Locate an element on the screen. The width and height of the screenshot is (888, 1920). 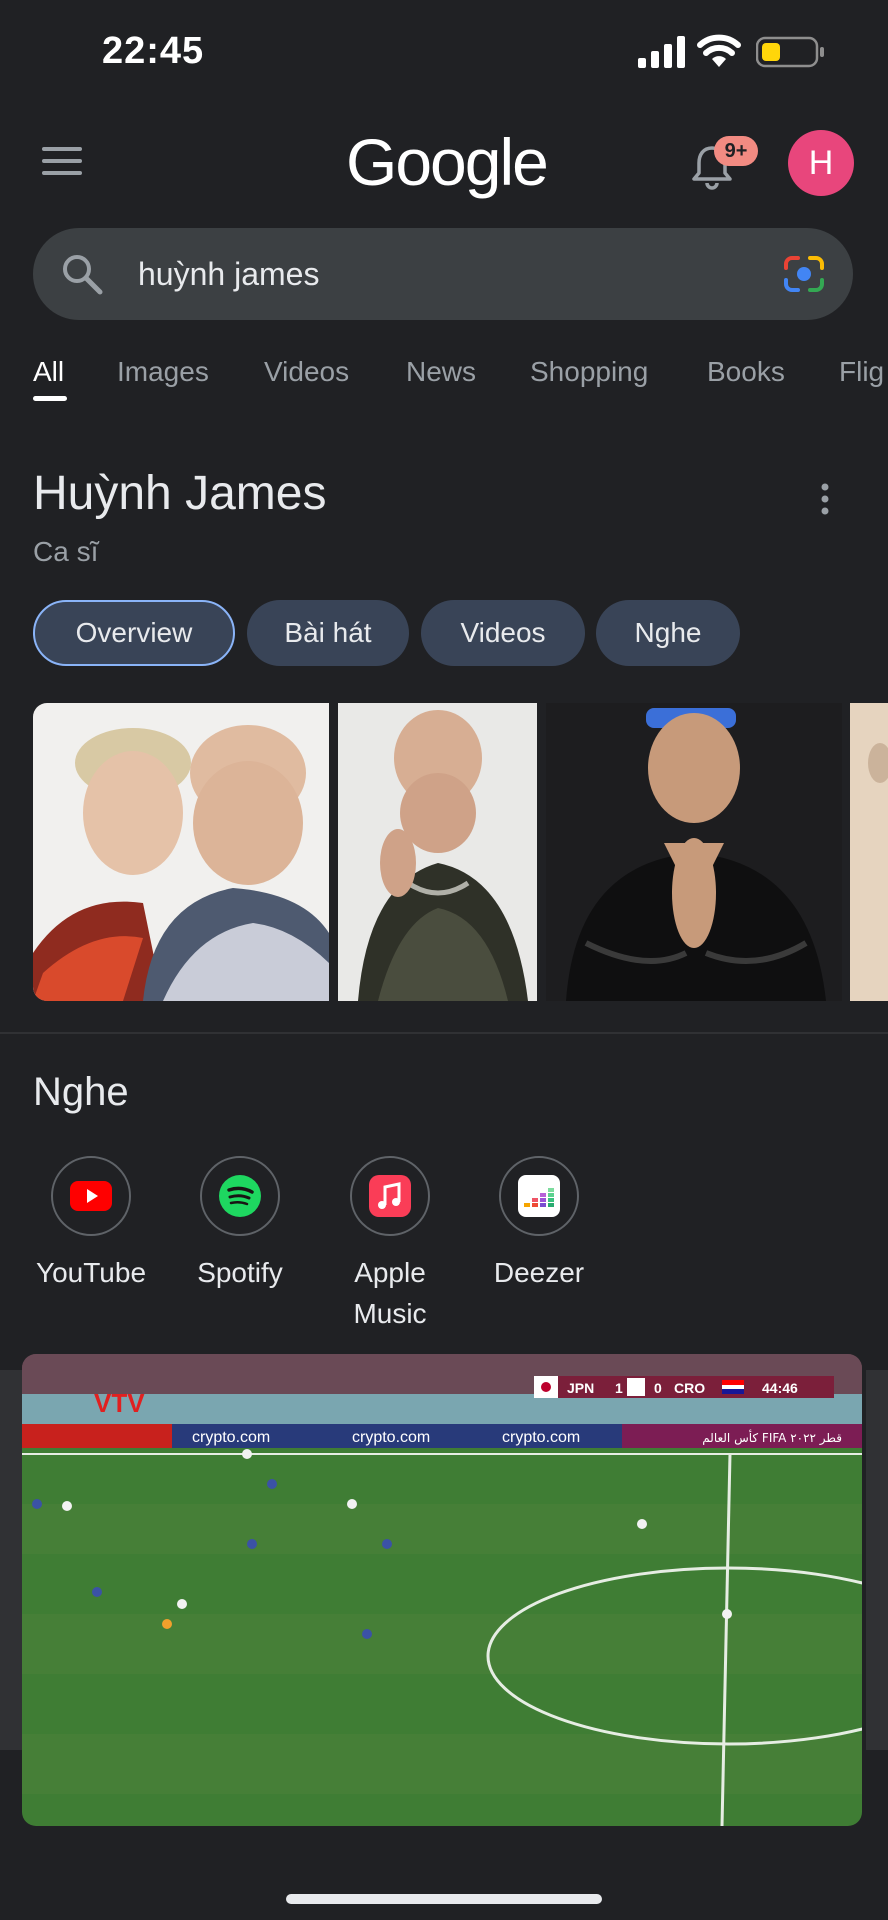
menu-icon is located at coordinates (62, 161).